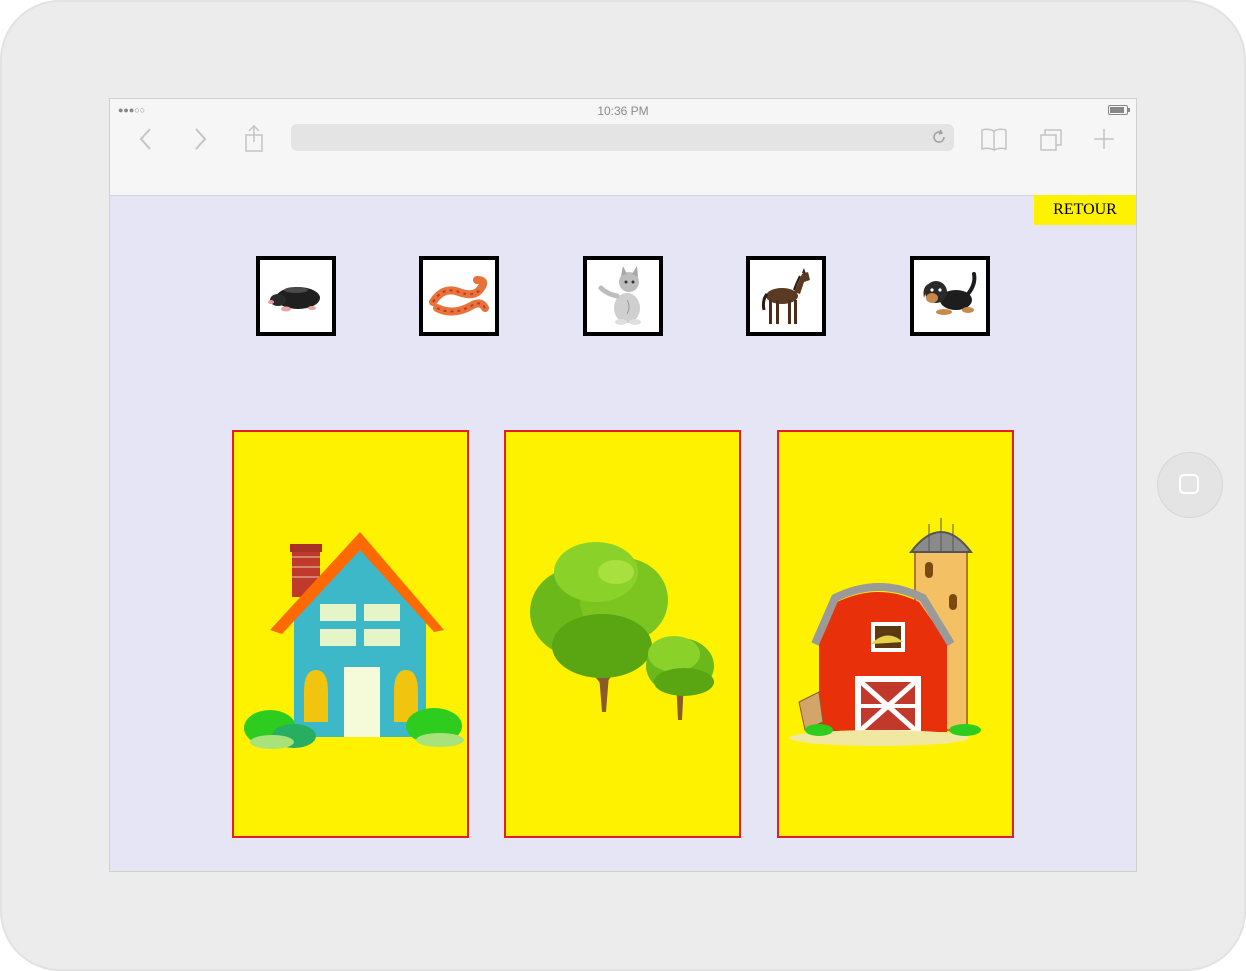  I want to click on mole-icon, so click(294, 299).